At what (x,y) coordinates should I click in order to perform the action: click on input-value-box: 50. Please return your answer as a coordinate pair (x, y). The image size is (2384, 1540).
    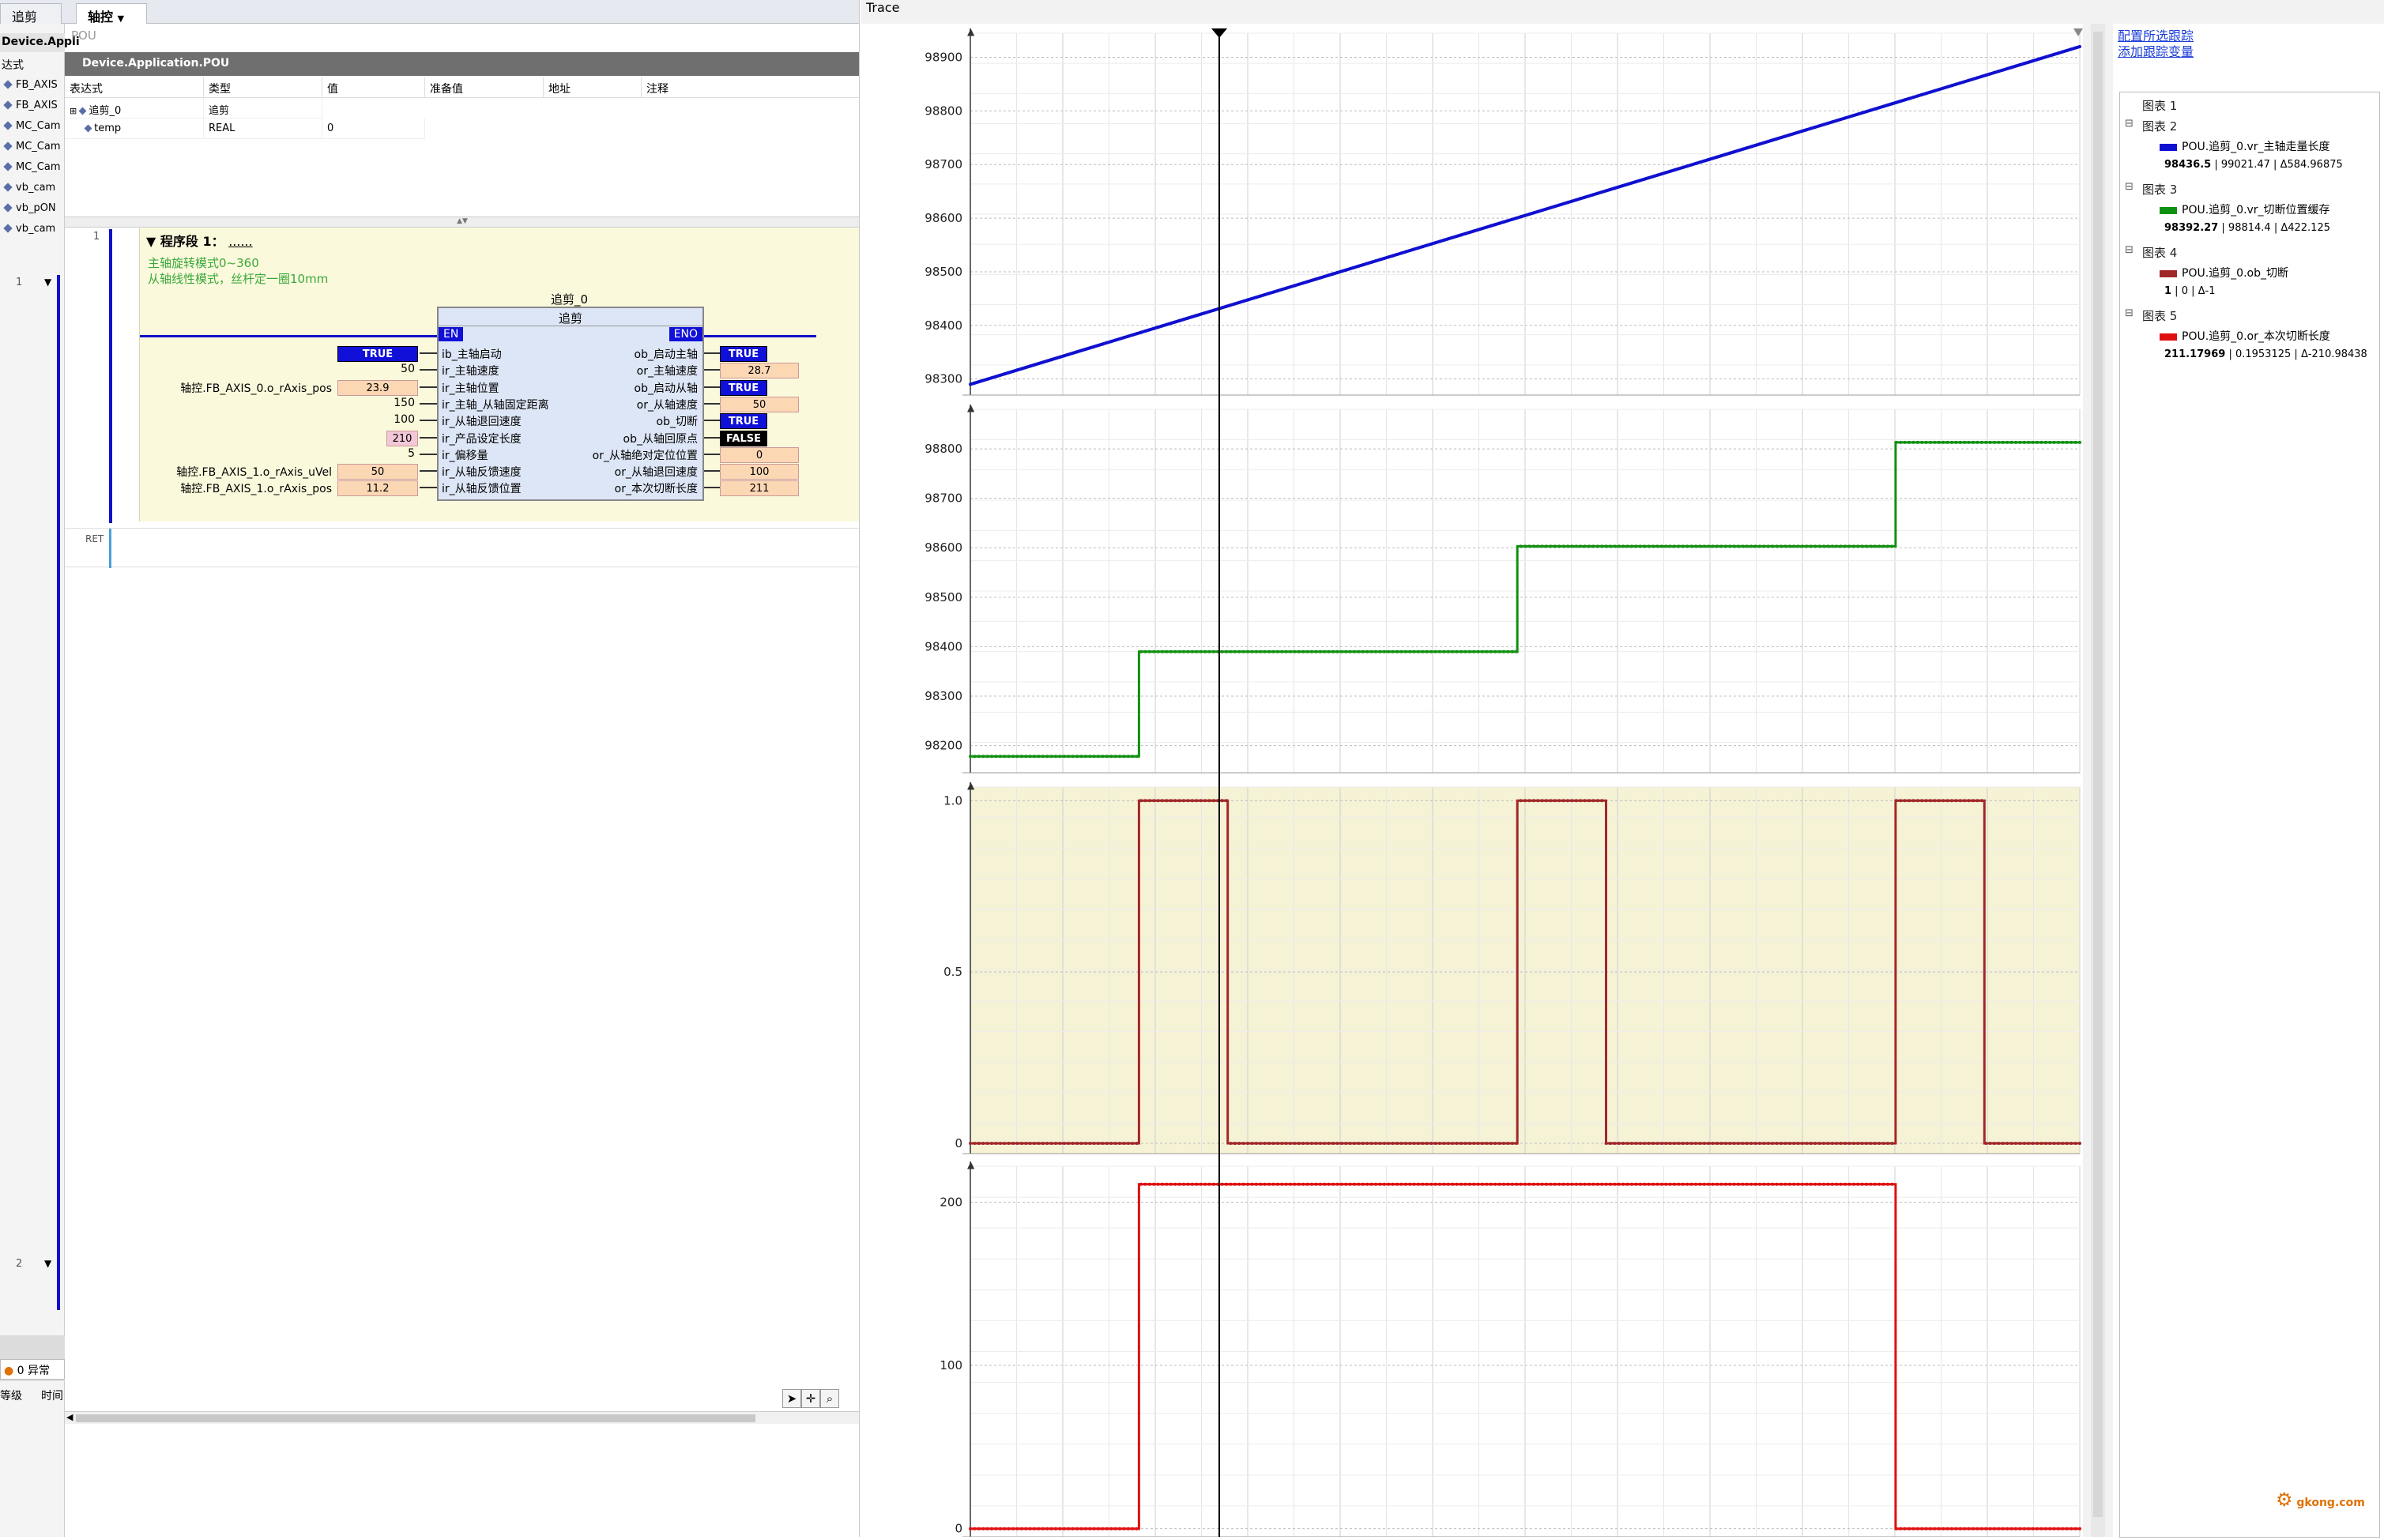
    Looking at the image, I should click on (377, 472).